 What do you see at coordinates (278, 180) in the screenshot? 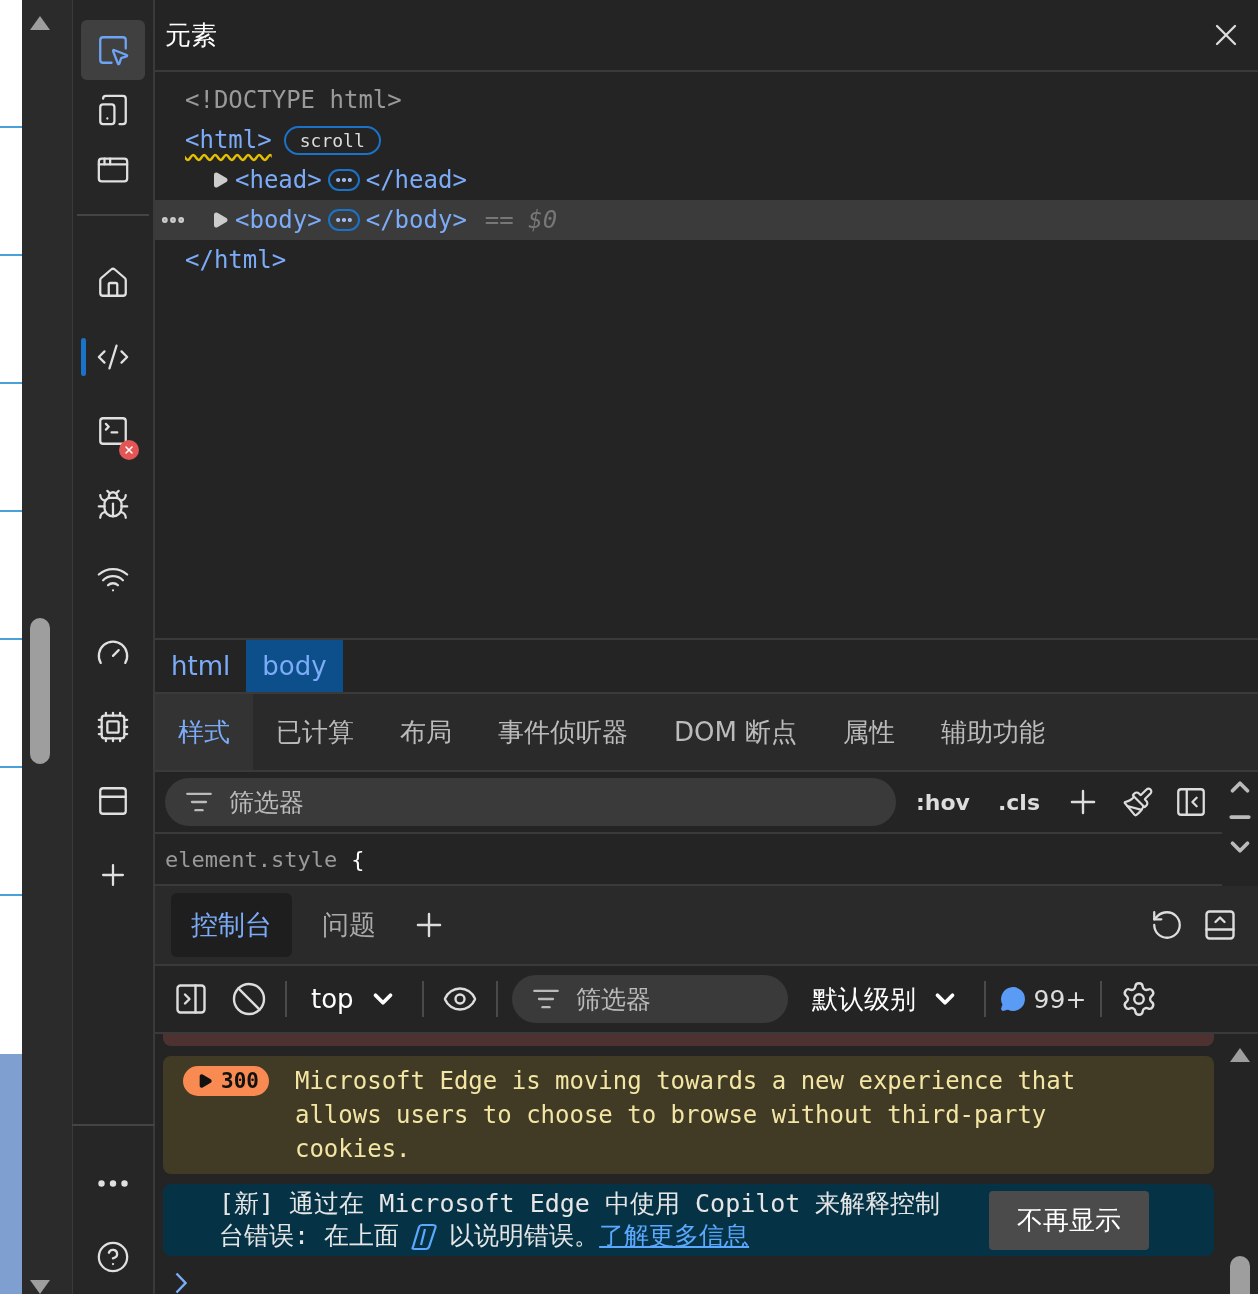
I see `tag-text: <head>` at bounding box center [278, 180].